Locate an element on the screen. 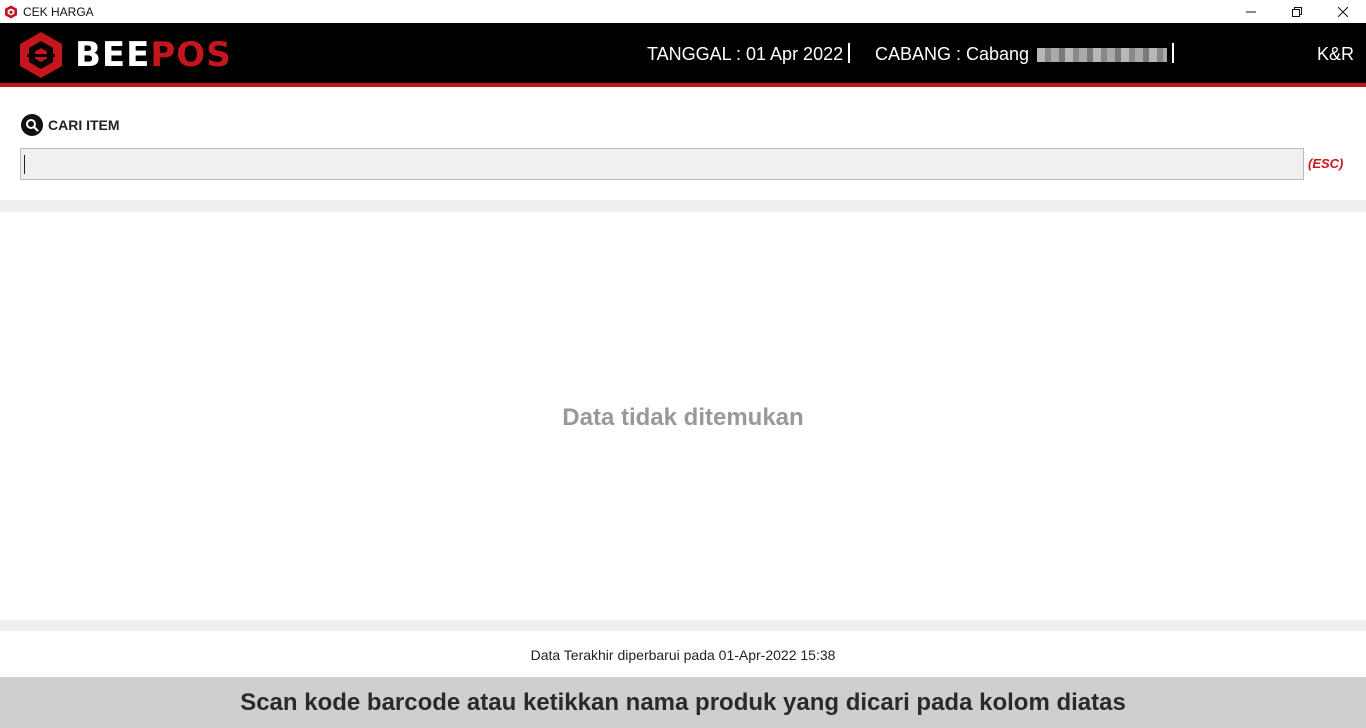 This screenshot has width=1366, height=728. restore-icon is located at coordinates (1297, 11).